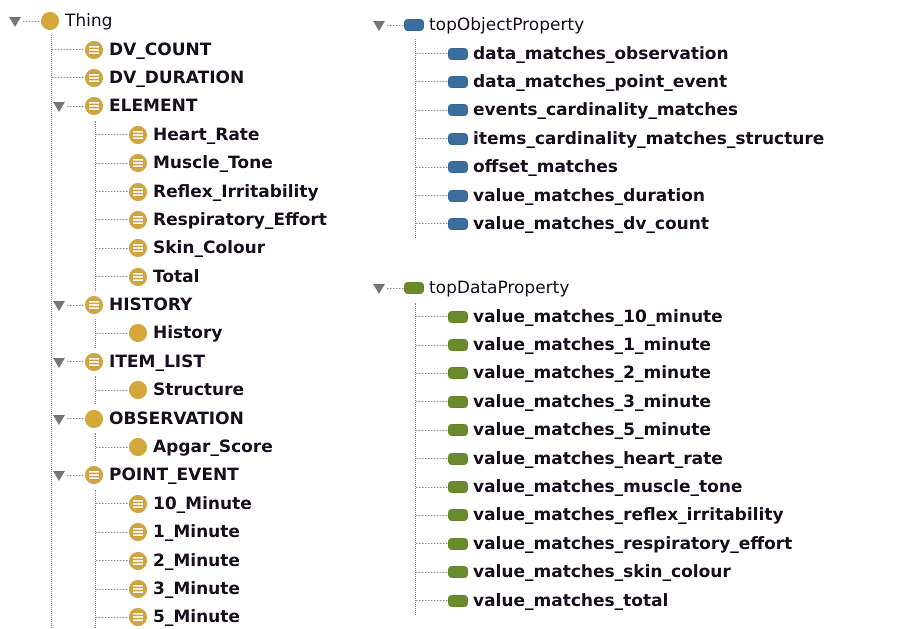 The width and height of the screenshot is (908, 629). What do you see at coordinates (176, 276) in the screenshot?
I see `tree-item: Total` at bounding box center [176, 276].